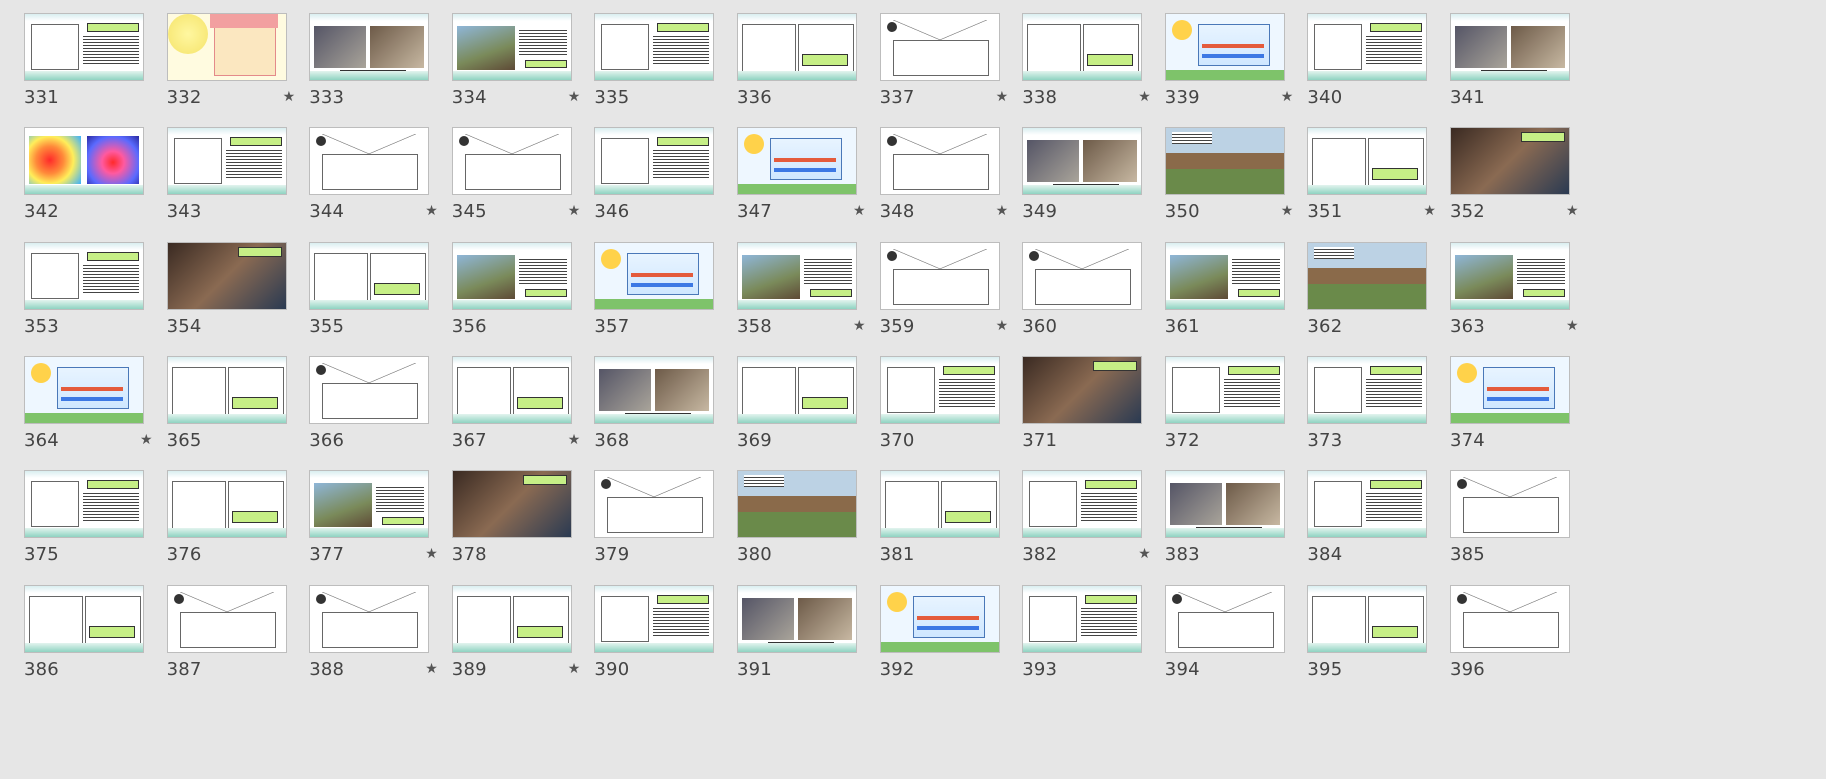  What do you see at coordinates (1467, 555) in the screenshot?
I see `slide-number: 385` at bounding box center [1467, 555].